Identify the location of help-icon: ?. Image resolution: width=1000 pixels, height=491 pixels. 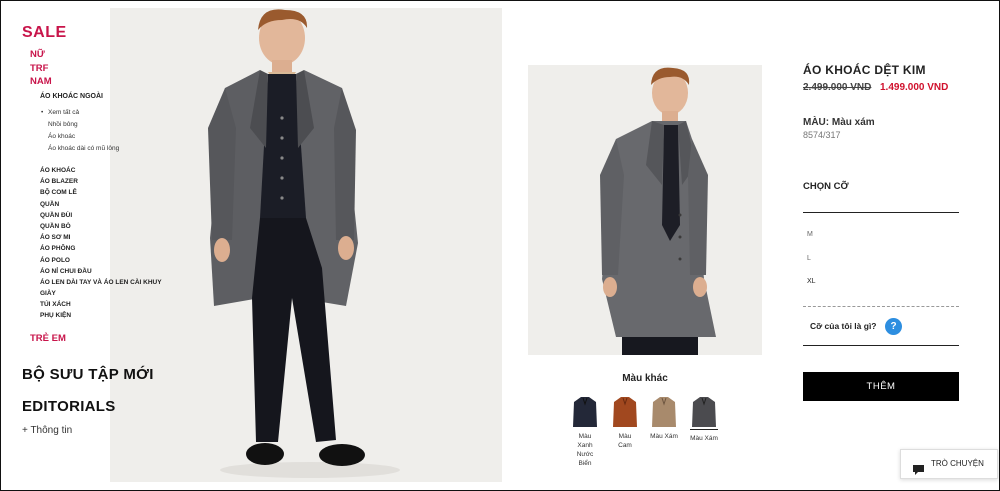
(893, 326).